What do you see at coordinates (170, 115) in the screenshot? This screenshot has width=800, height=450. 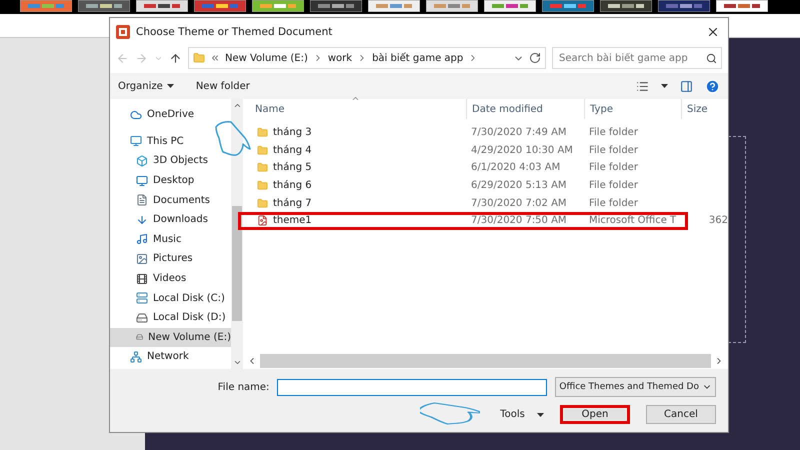 I see `navigation-item: OneDrive` at bounding box center [170, 115].